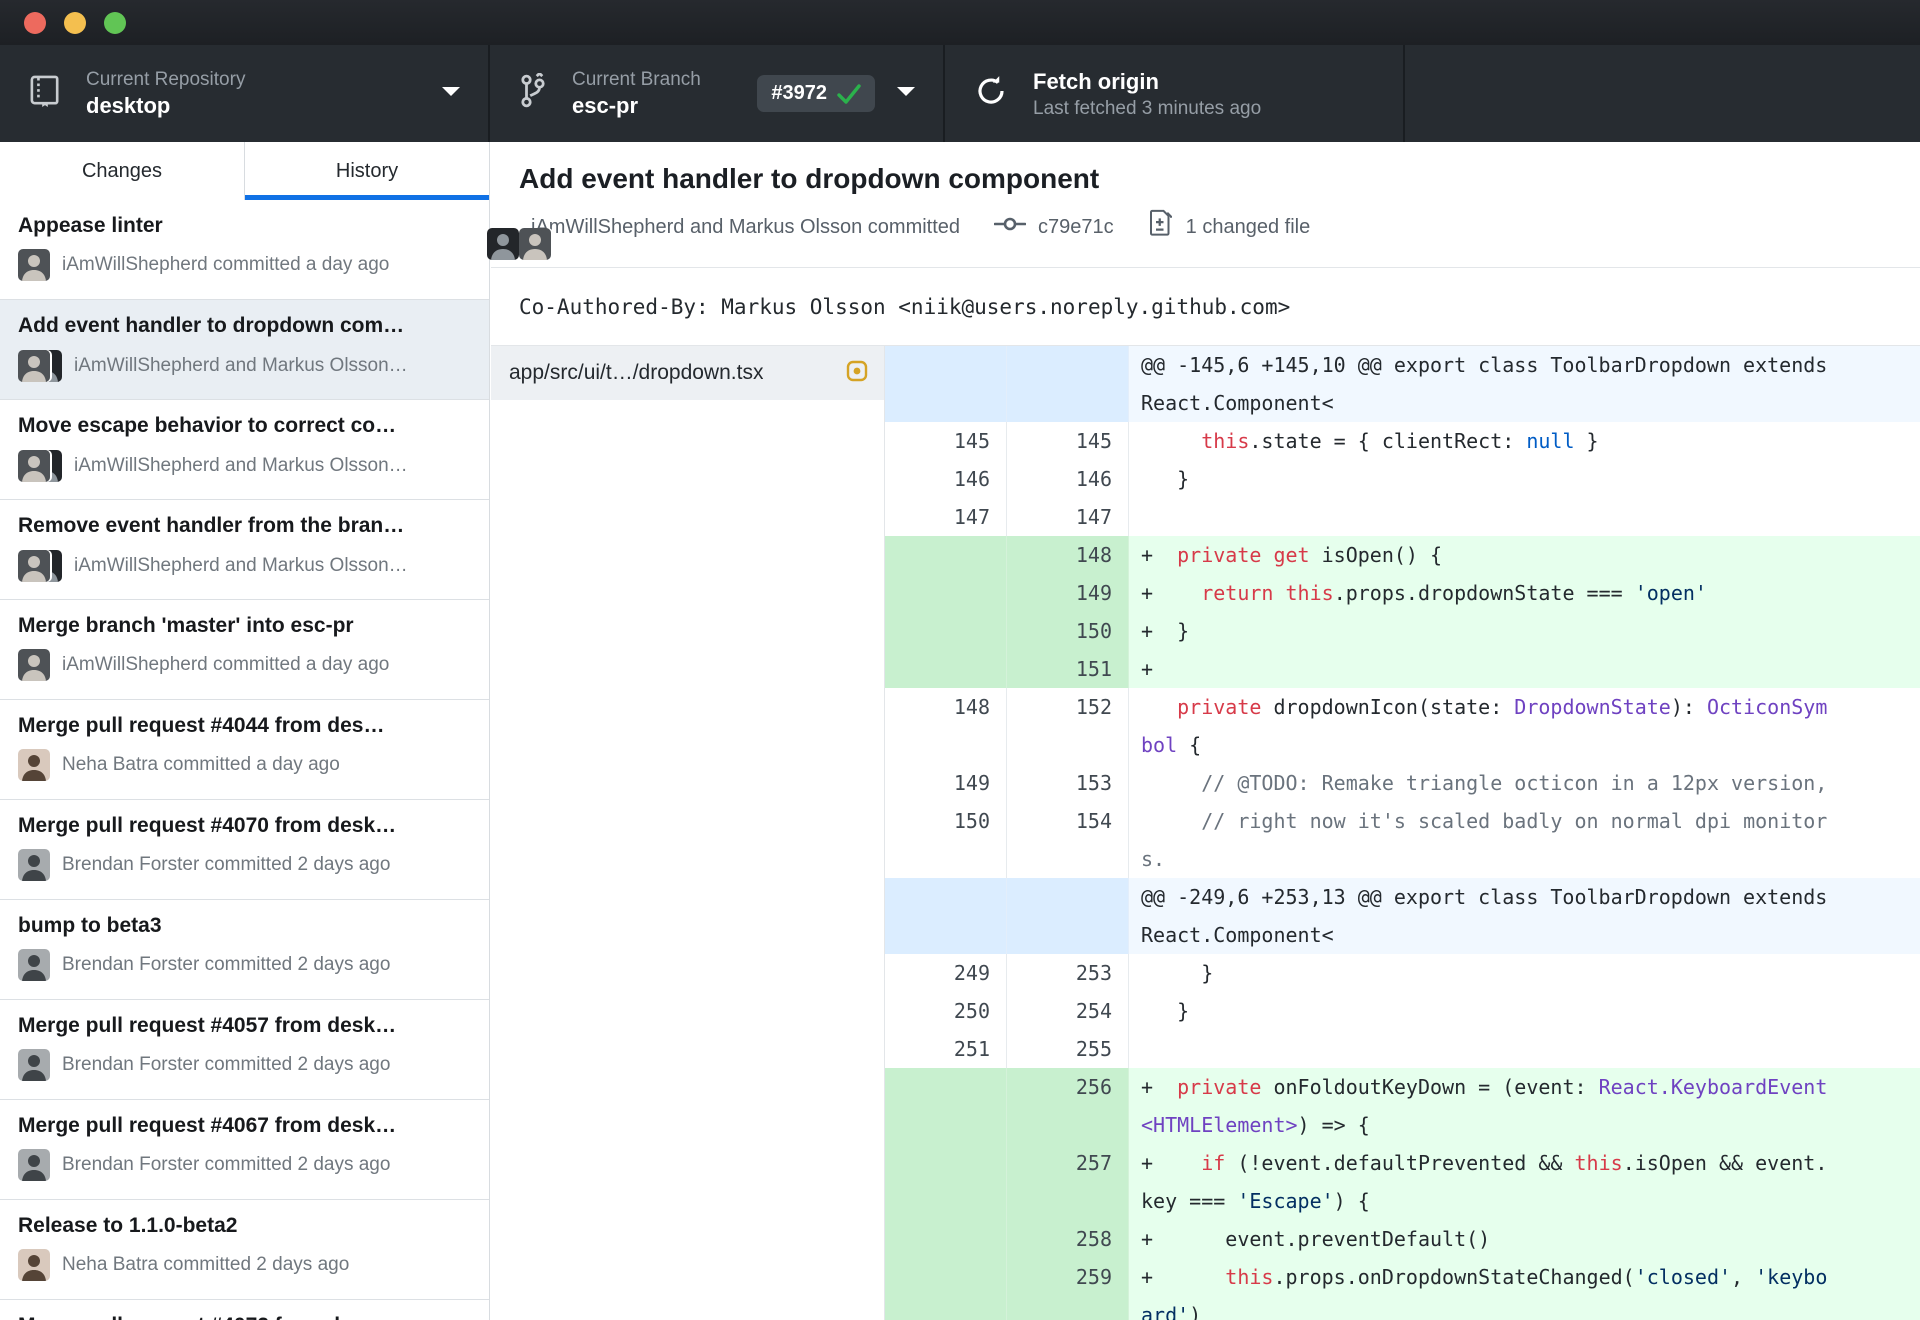 The height and width of the screenshot is (1320, 1920). What do you see at coordinates (367, 171) in the screenshot?
I see `tab-history: History` at bounding box center [367, 171].